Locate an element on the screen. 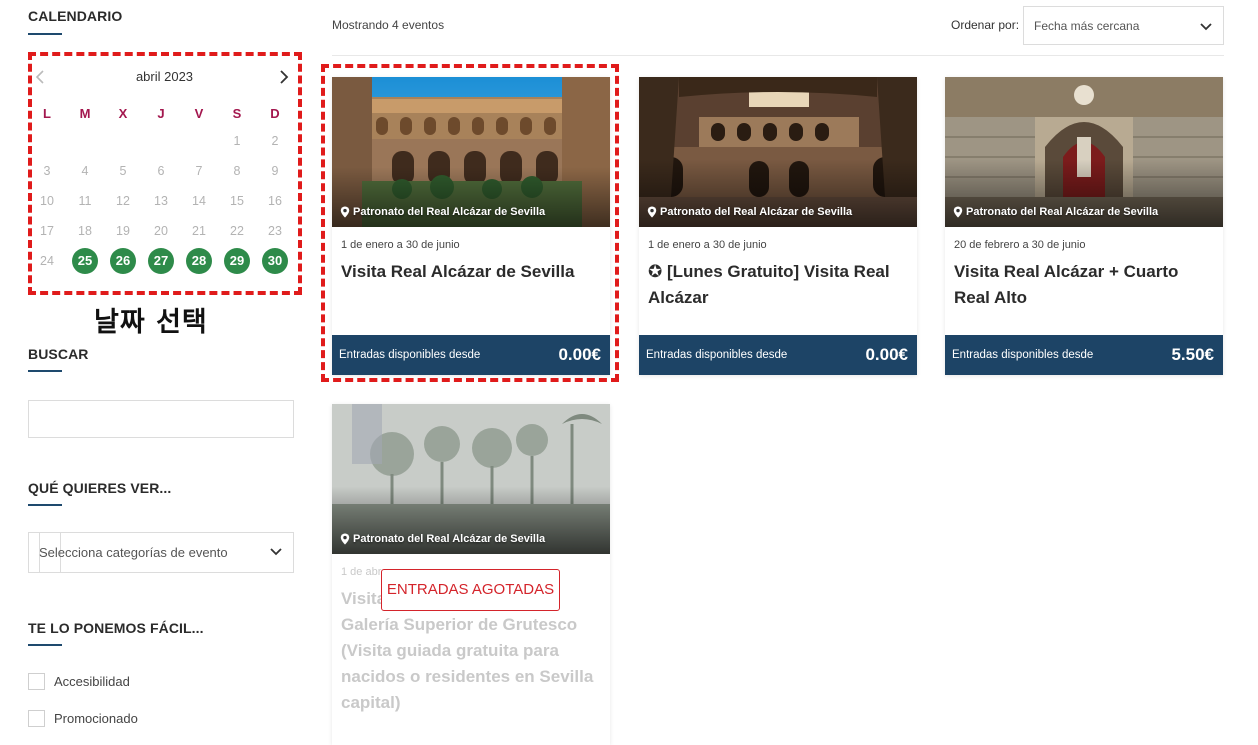 The image size is (1258, 745). category-select: Selecciona categorías de evento is located at coordinates (161, 552).